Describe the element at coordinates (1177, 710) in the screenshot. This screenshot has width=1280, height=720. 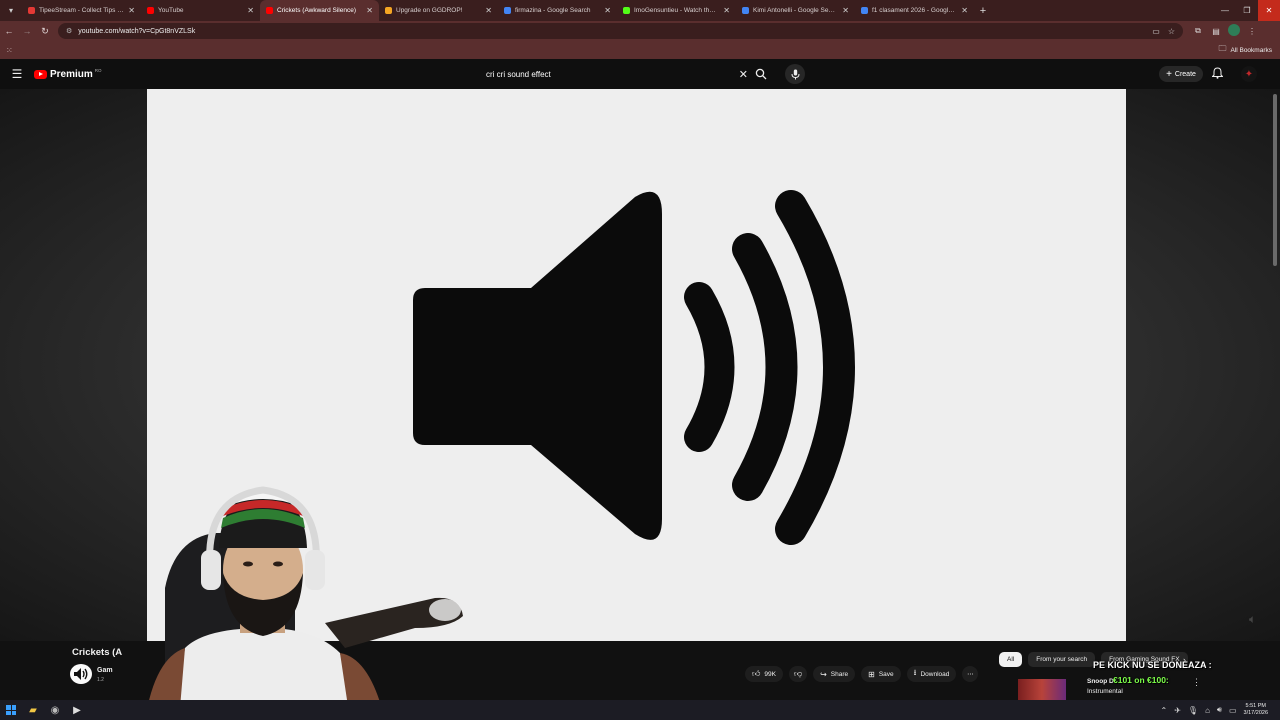
I see `tray-app-icon: ✈` at that location.